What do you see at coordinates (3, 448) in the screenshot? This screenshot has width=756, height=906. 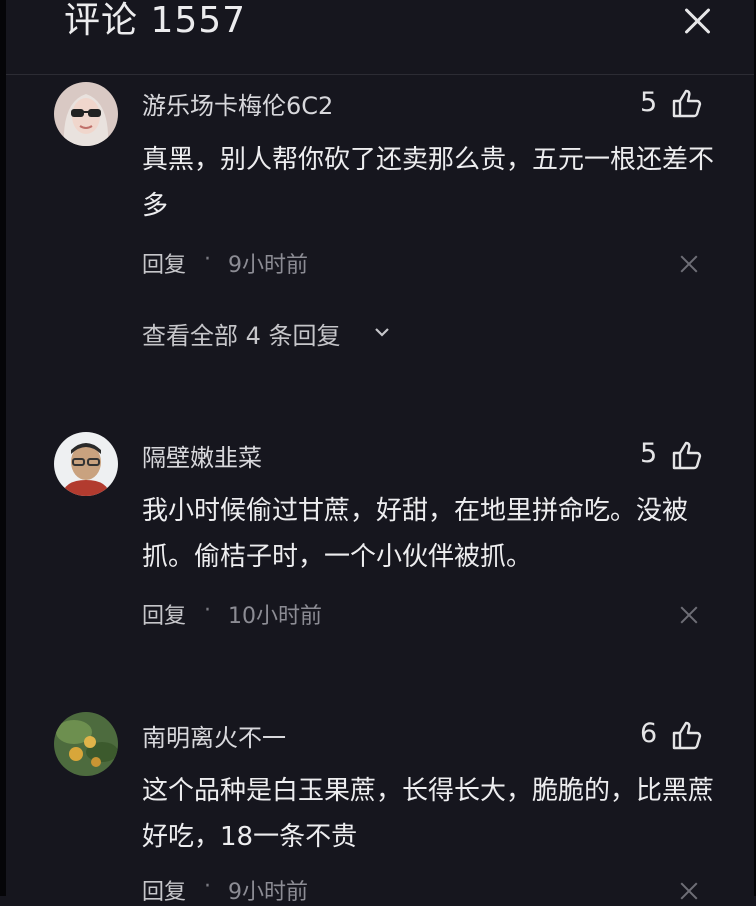 I see `left-frame-edge` at bounding box center [3, 448].